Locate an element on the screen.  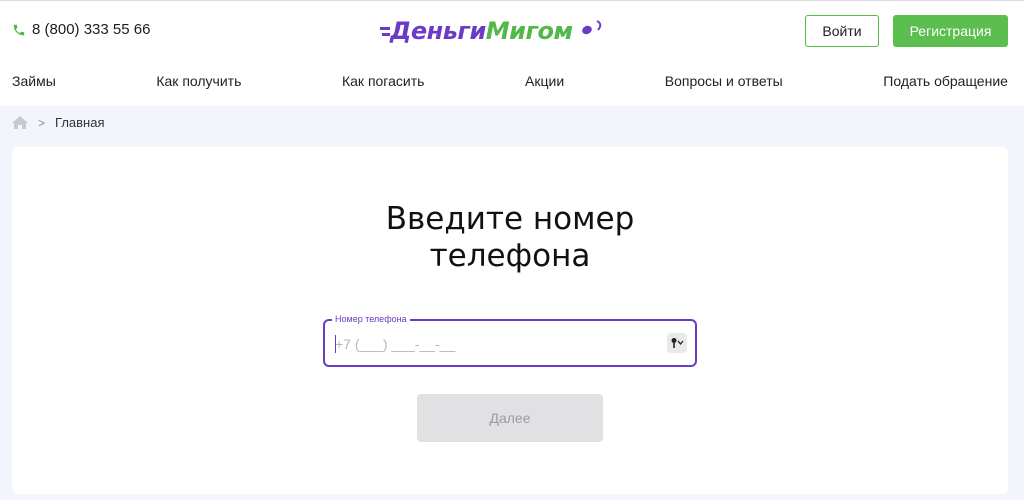
breadcrumb: > Главная is located at coordinates (58, 122).